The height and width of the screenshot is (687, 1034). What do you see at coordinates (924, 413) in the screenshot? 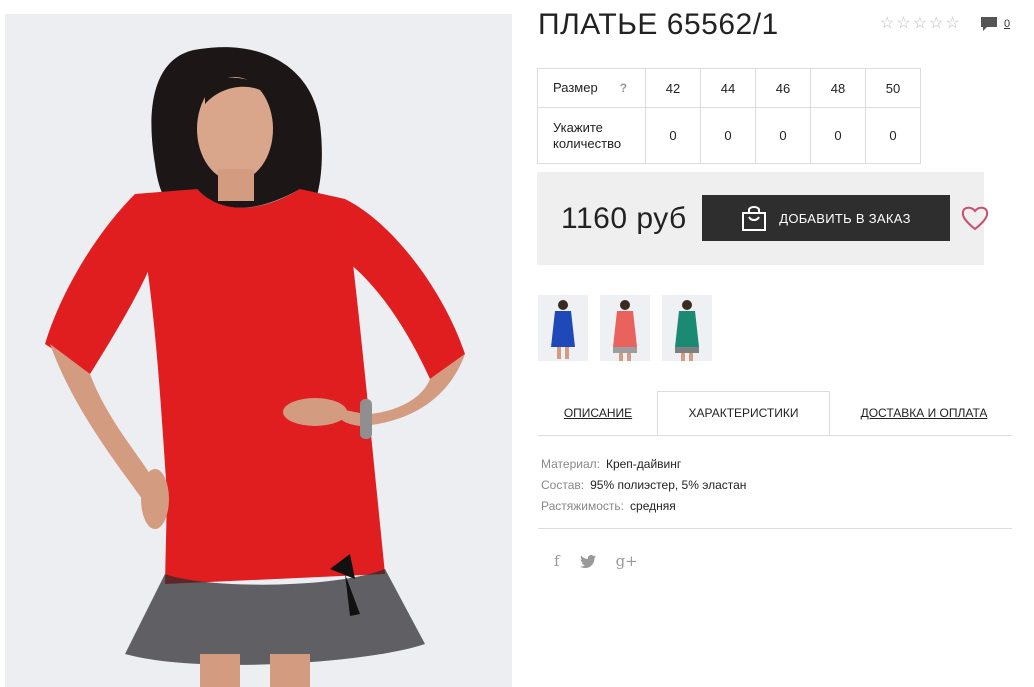
I see `tab-delivery: ДОСТАВКА И ОПЛАТА` at bounding box center [924, 413].